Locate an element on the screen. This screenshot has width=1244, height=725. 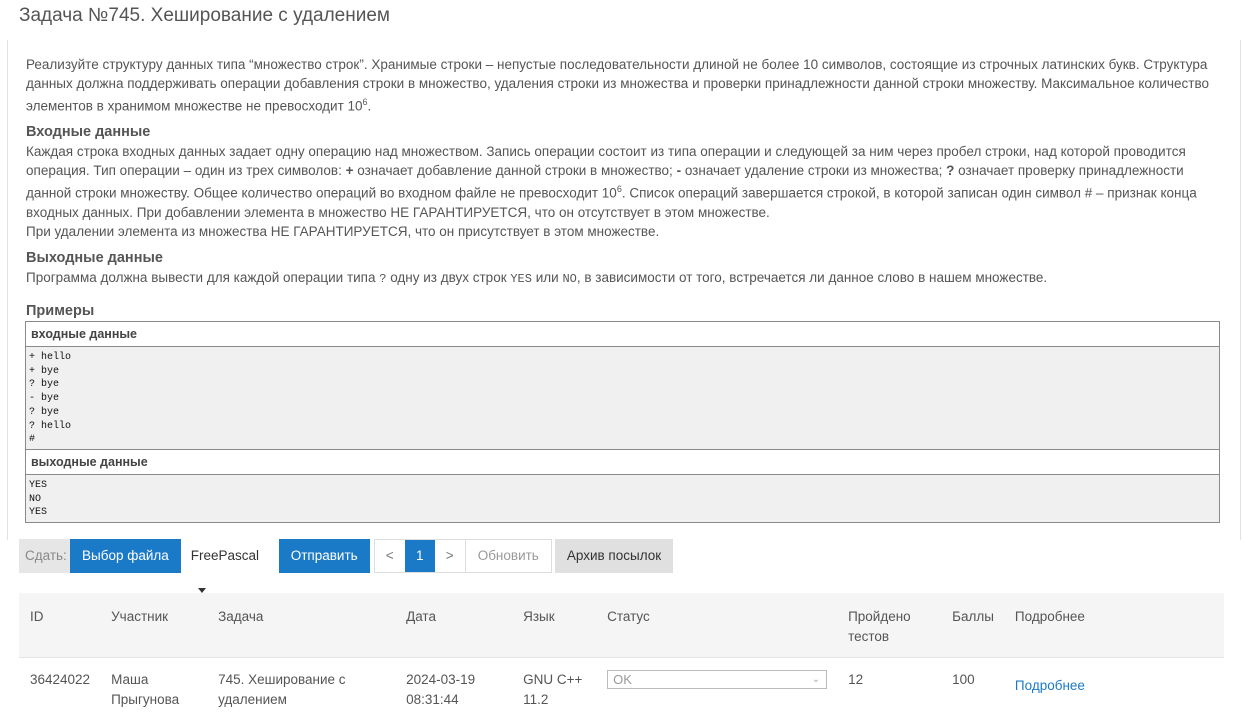
col-tests: Пройдено тестов is located at coordinates (889, 625).